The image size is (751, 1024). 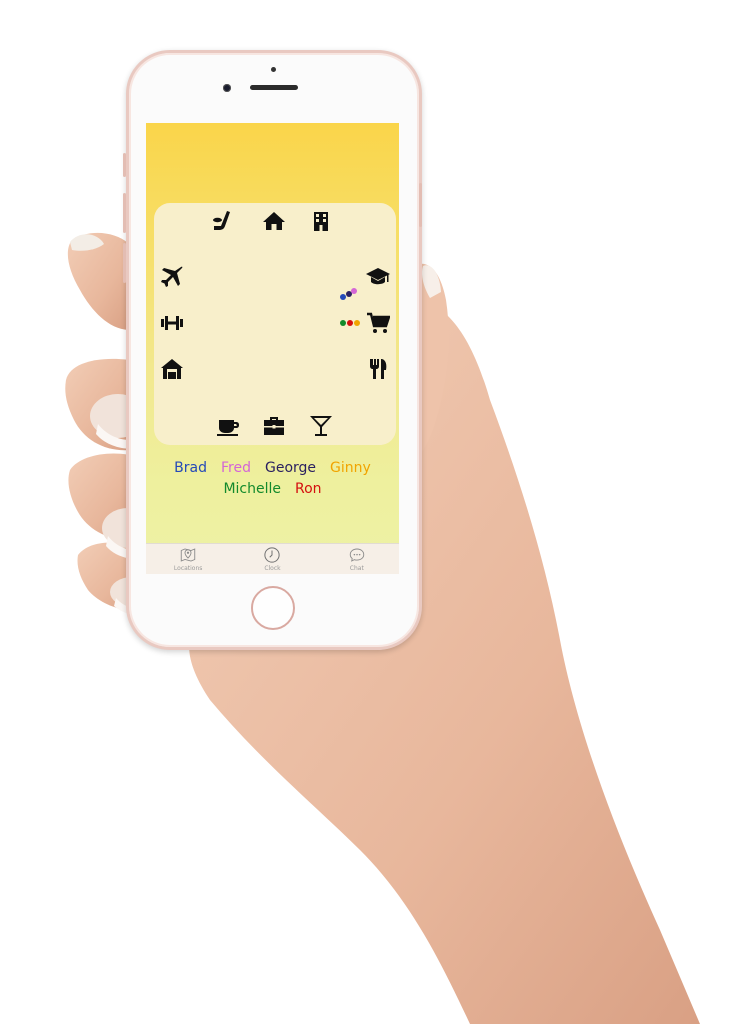 What do you see at coordinates (252, 489) in the screenshot?
I see `person-name-michelle: Michelle` at bounding box center [252, 489].